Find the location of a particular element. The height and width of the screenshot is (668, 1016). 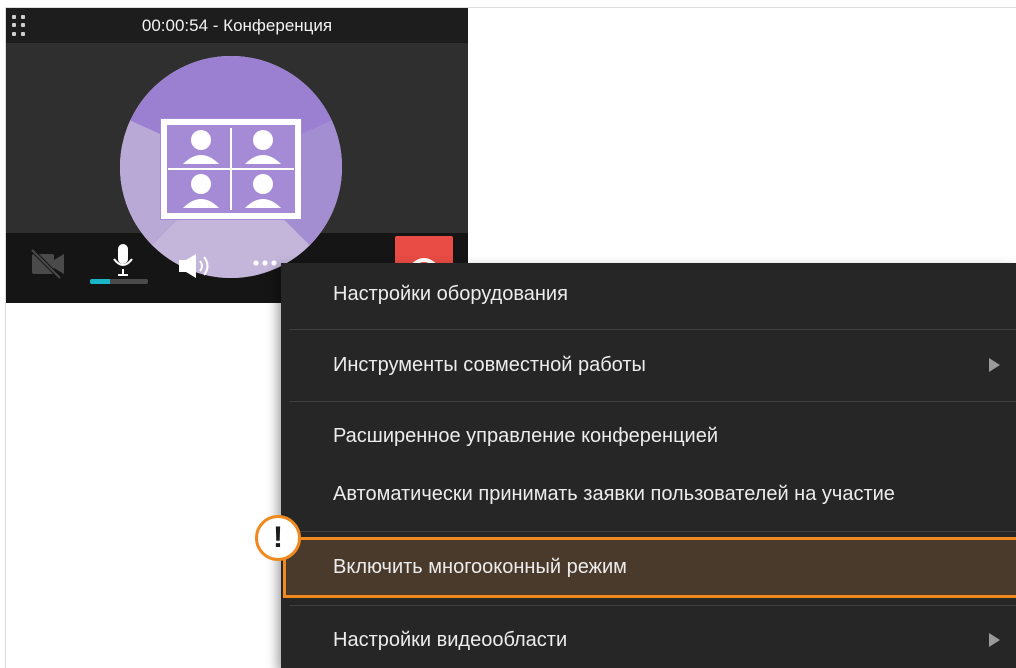

more-dots-icon is located at coordinates (266, 263).